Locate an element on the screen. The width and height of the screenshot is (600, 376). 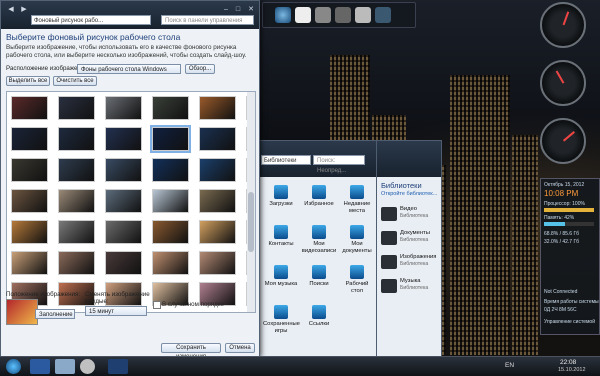
location-select: Фоны рабочего стола Windows is located at coordinates (129, 69).